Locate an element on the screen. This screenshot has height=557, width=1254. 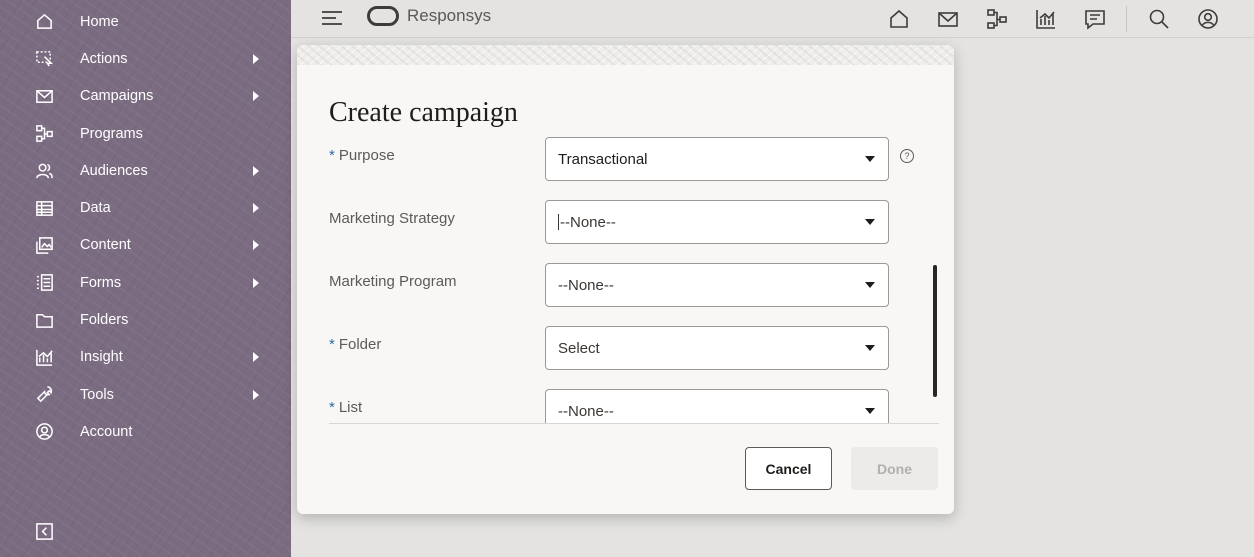
sidebar-item-forms: Forms is located at coordinates (145, 282).